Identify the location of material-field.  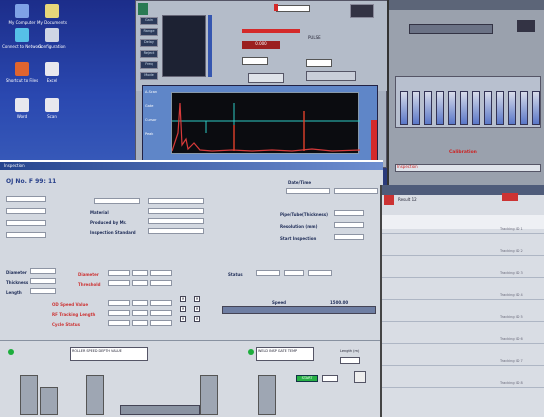
(176, 211).